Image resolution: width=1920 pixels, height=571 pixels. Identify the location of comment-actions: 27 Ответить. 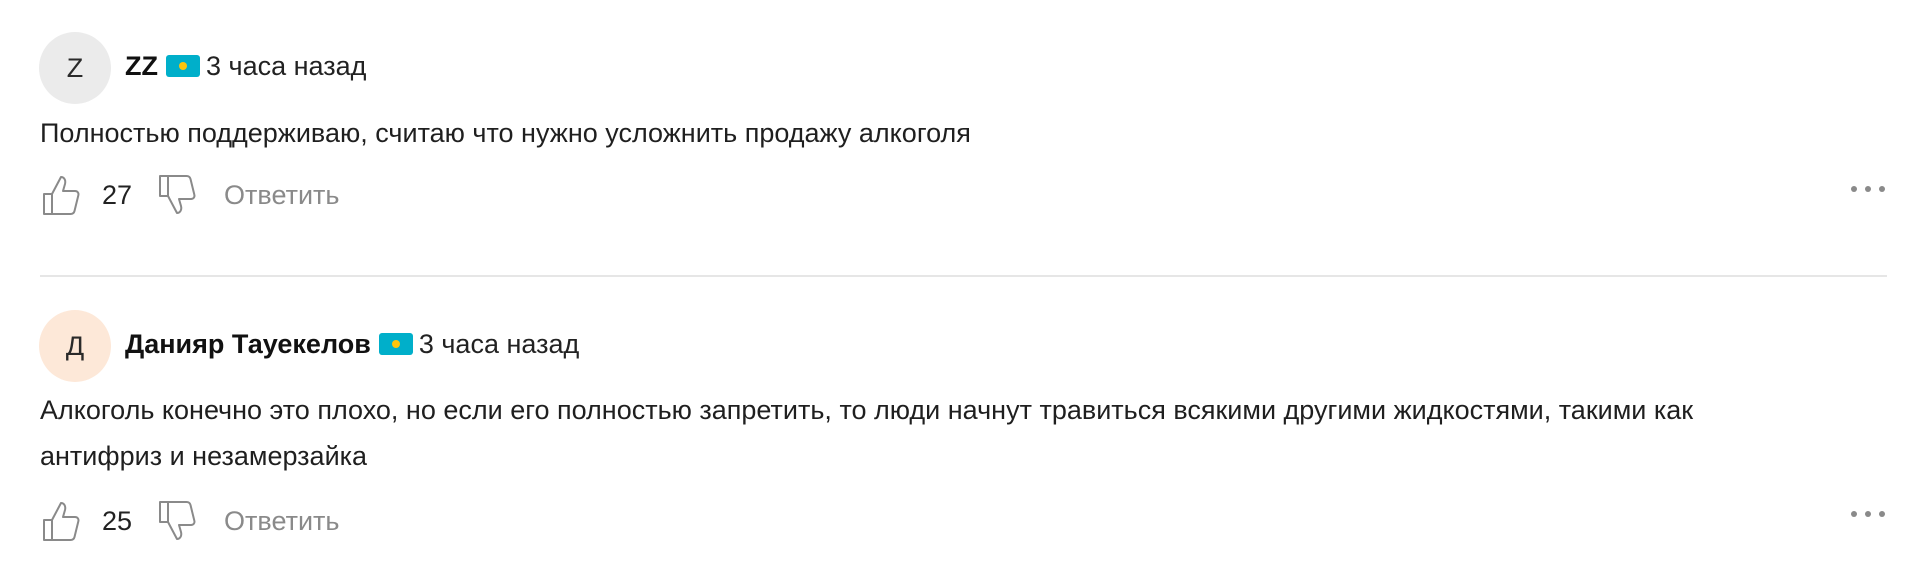
(189, 195).